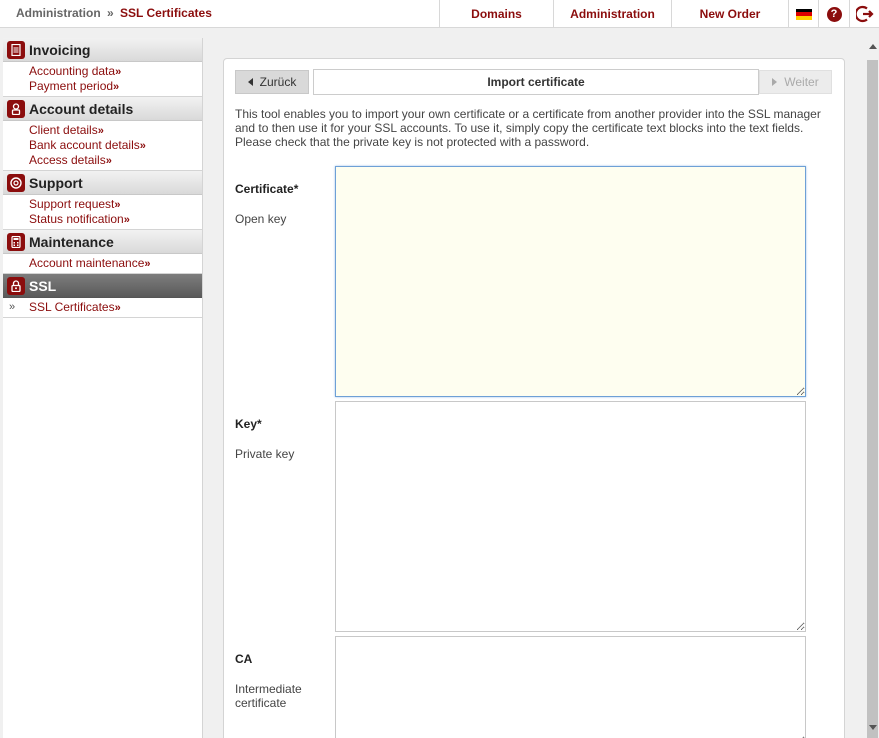 Image resolution: width=879 pixels, height=738 pixels. What do you see at coordinates (115, 145) in the screenshot?
I see `sidebar-item-bank-account-details: Bank account details»` at bounding box center [115, 145].